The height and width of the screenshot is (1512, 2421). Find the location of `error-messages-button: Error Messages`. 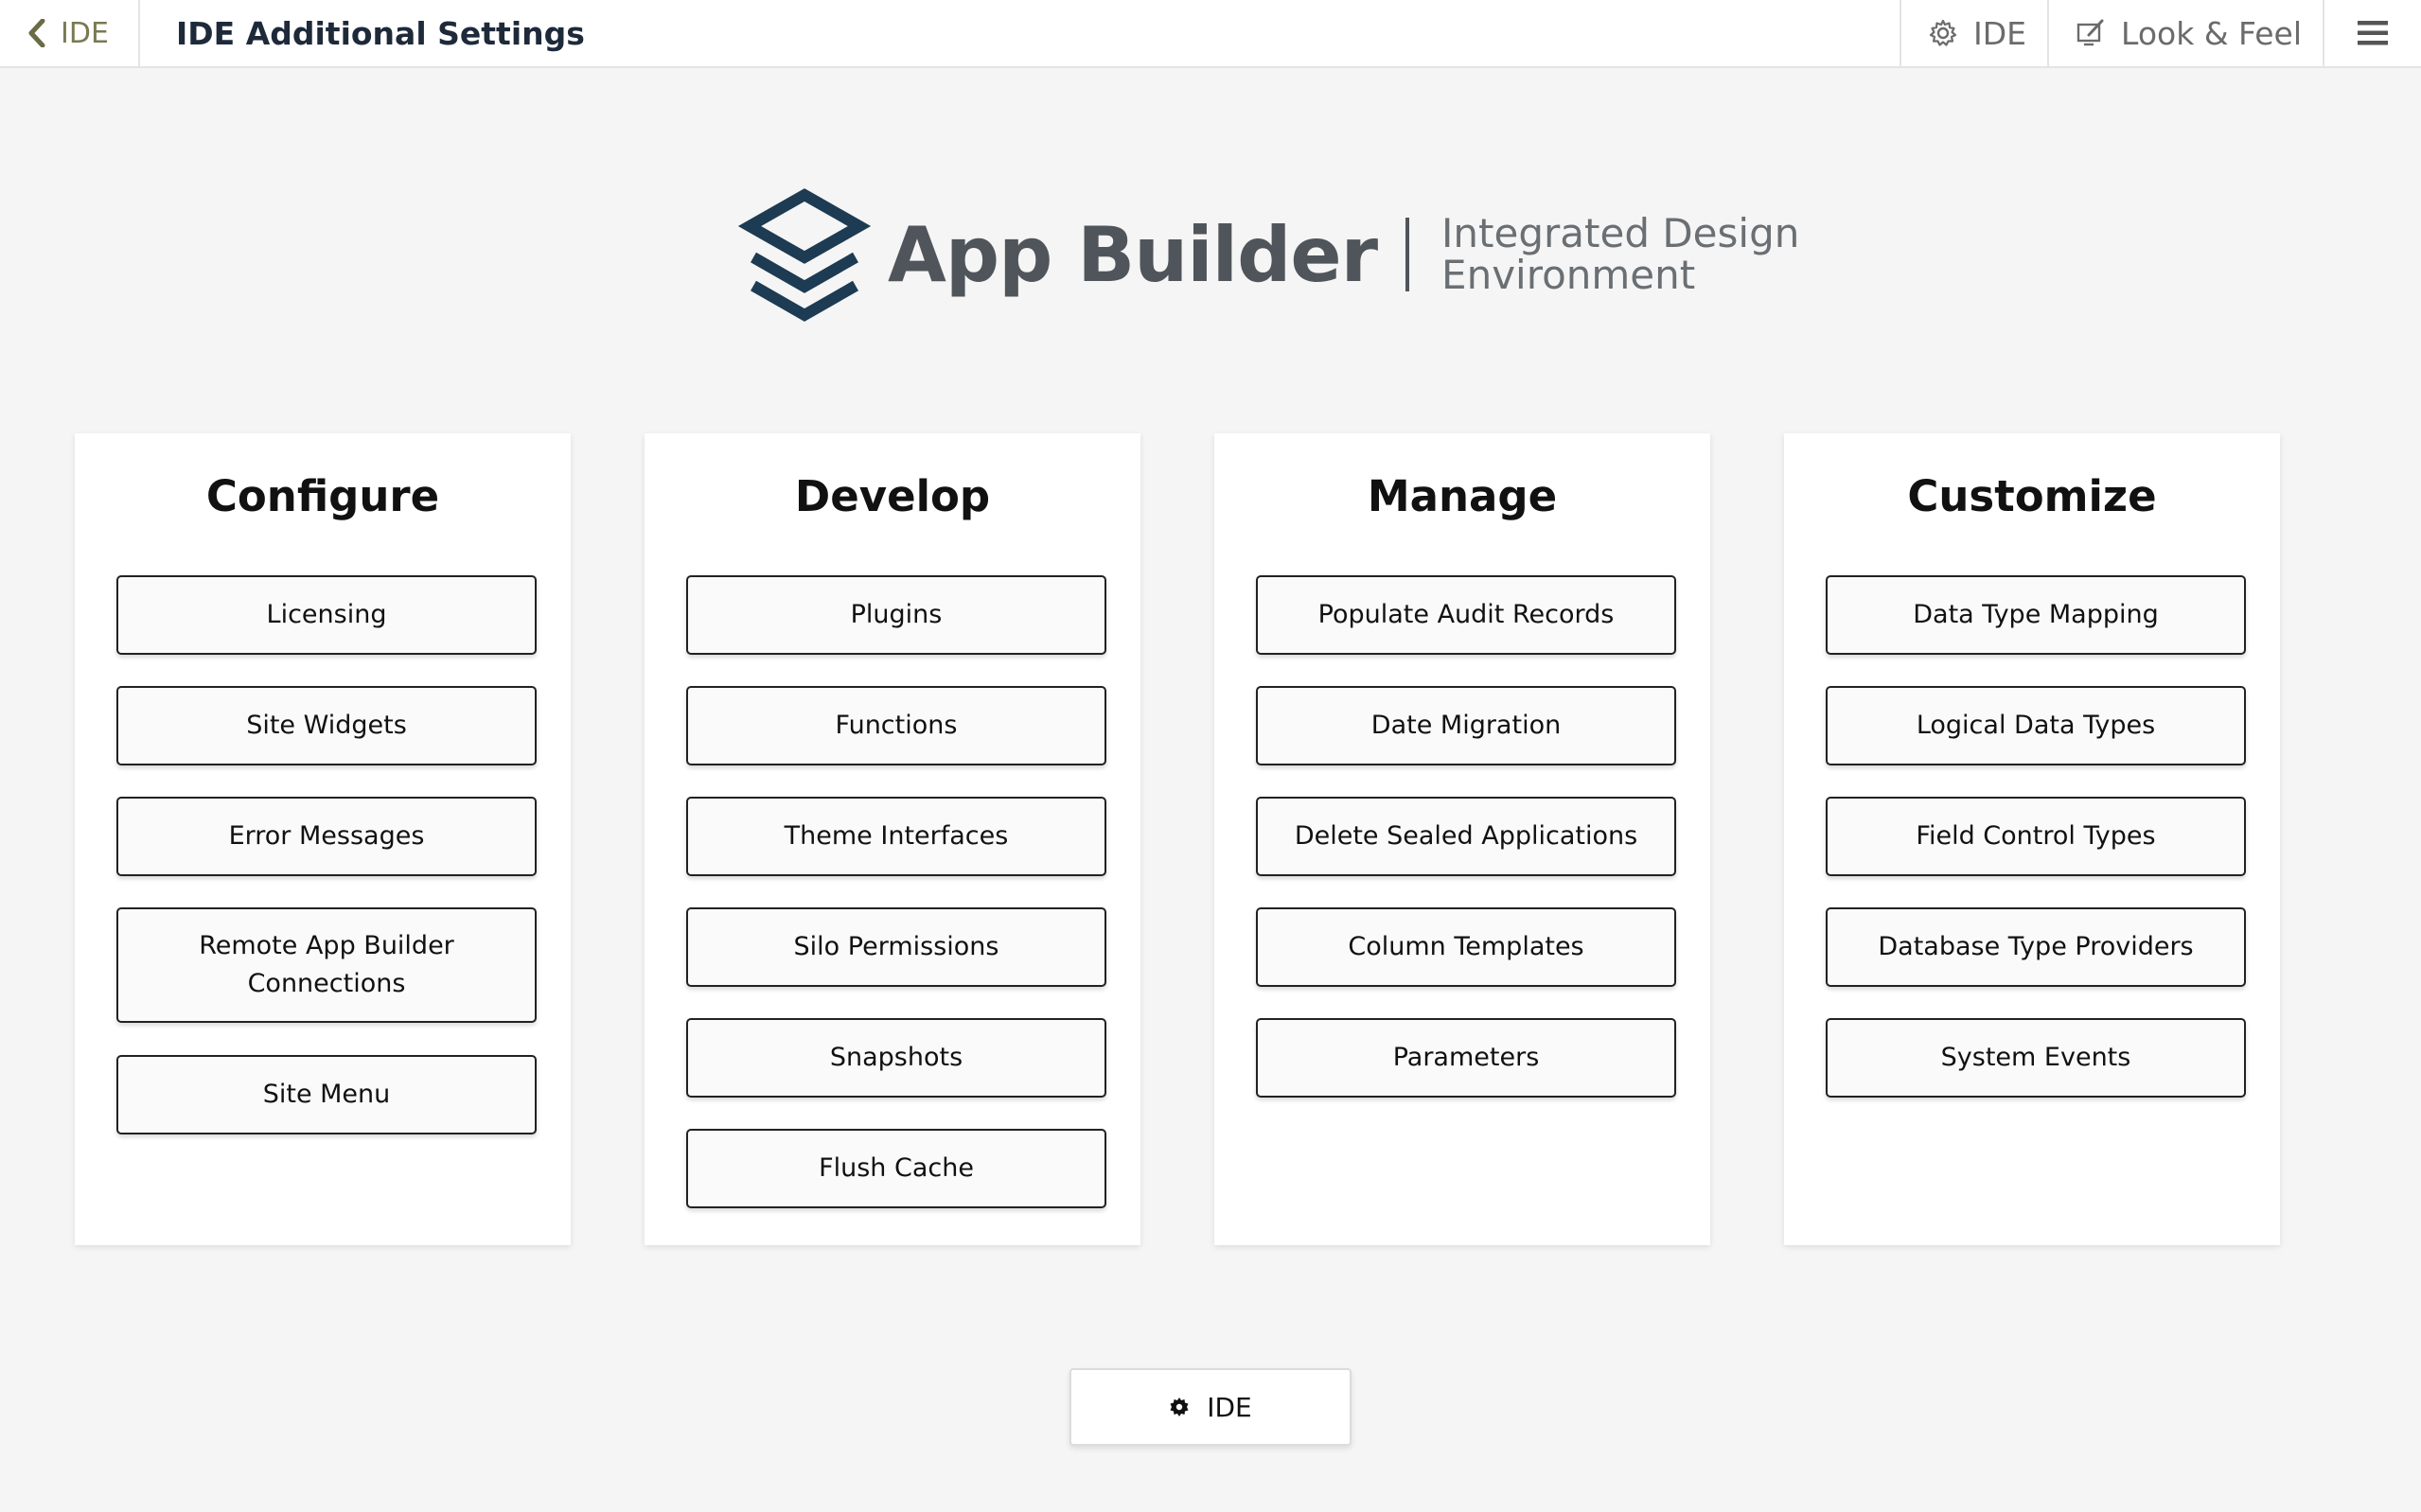

error-messages-button: Error Messages is located at coordinates (326, 837).